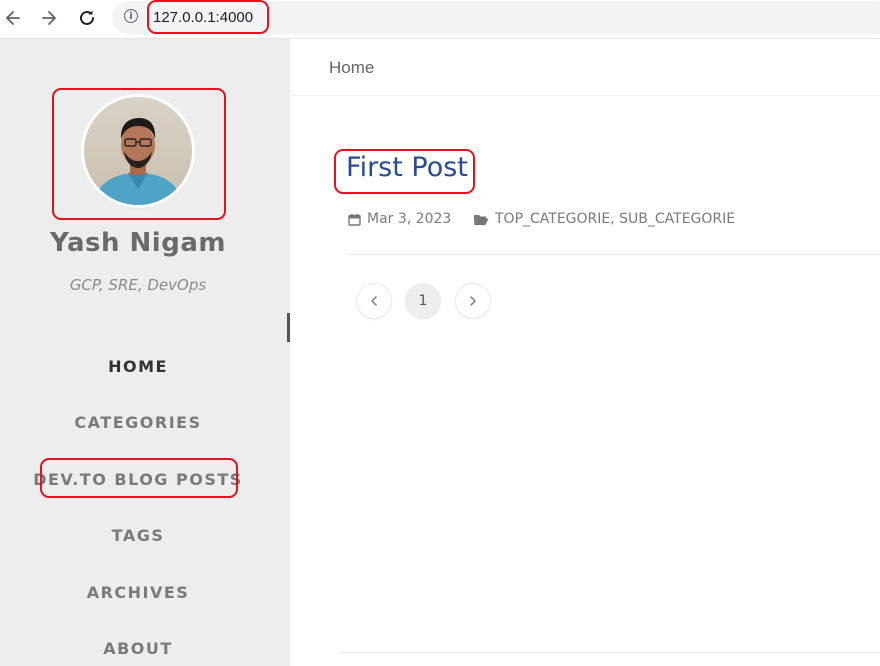 The width and height of the screenshot is (880, 666). I want to click on folder-open-icon, so click(481, 219).